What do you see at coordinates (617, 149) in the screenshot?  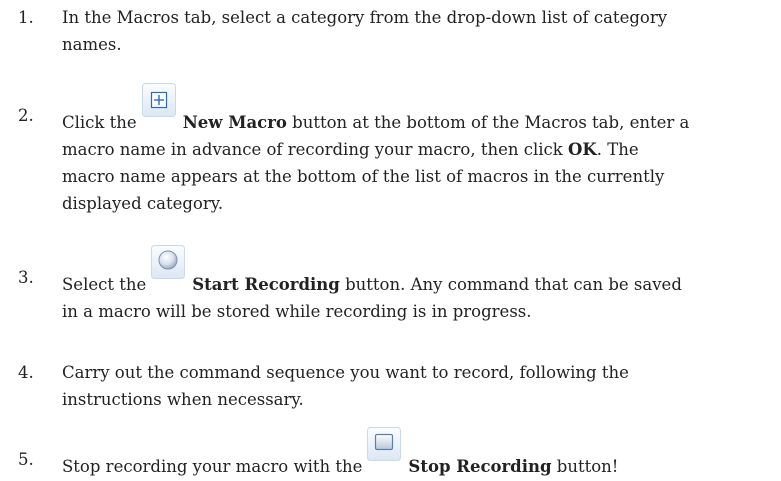 I see `step-2-line-2-post: . The` at bounding box center [617, 149].